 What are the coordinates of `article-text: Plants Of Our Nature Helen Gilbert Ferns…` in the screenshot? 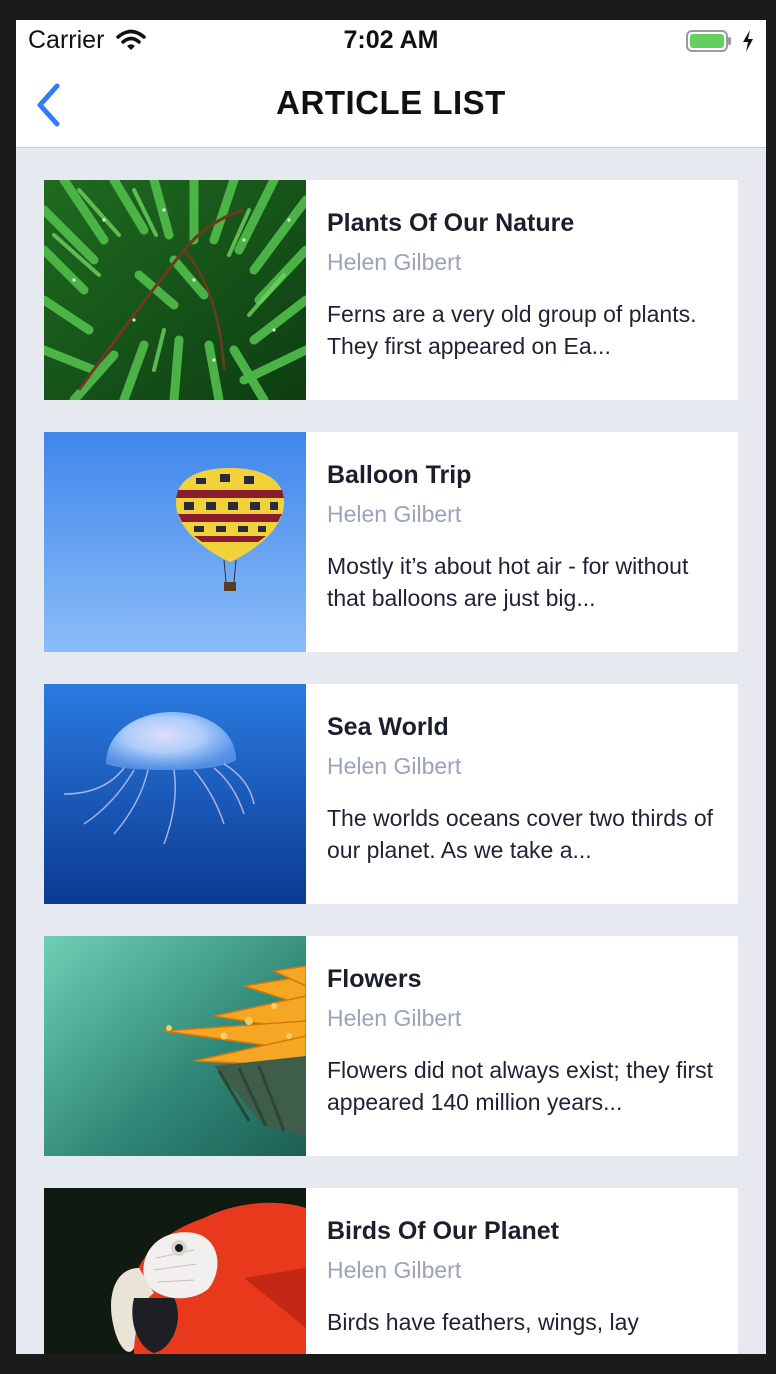 It's located at (524, 284).